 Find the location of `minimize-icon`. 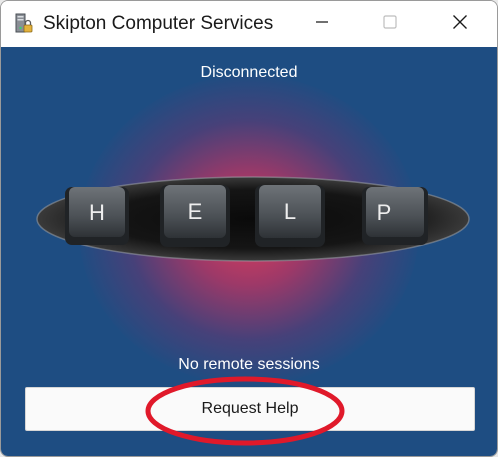

minimize-icon is located at coordinates (322, 24).